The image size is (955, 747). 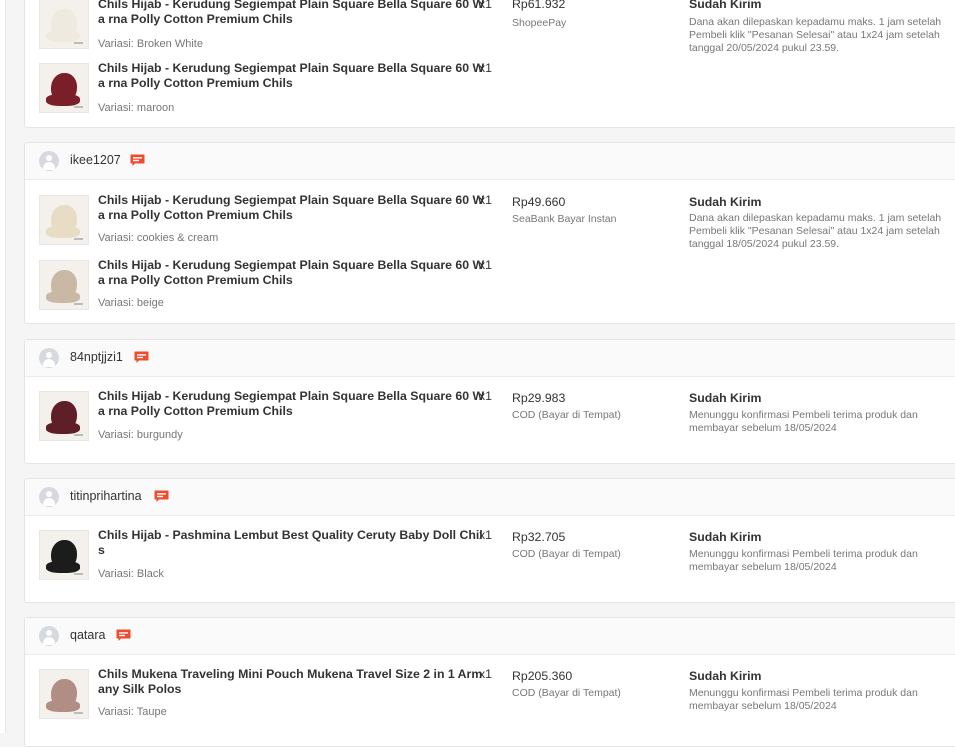 I want to click on payment-method: SeaBank Bayar Instan, so click(x=564, y=219).